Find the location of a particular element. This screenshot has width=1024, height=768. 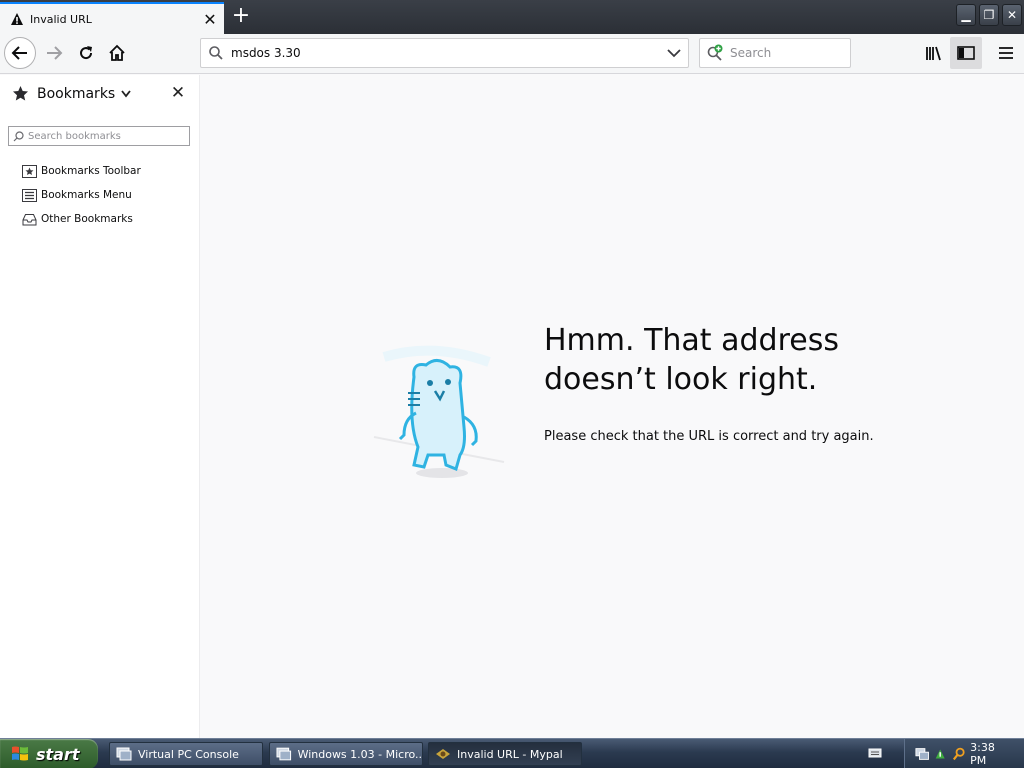

taskbar-item-label: Invalid URL - Mypal is located at coordinates (510, 754).